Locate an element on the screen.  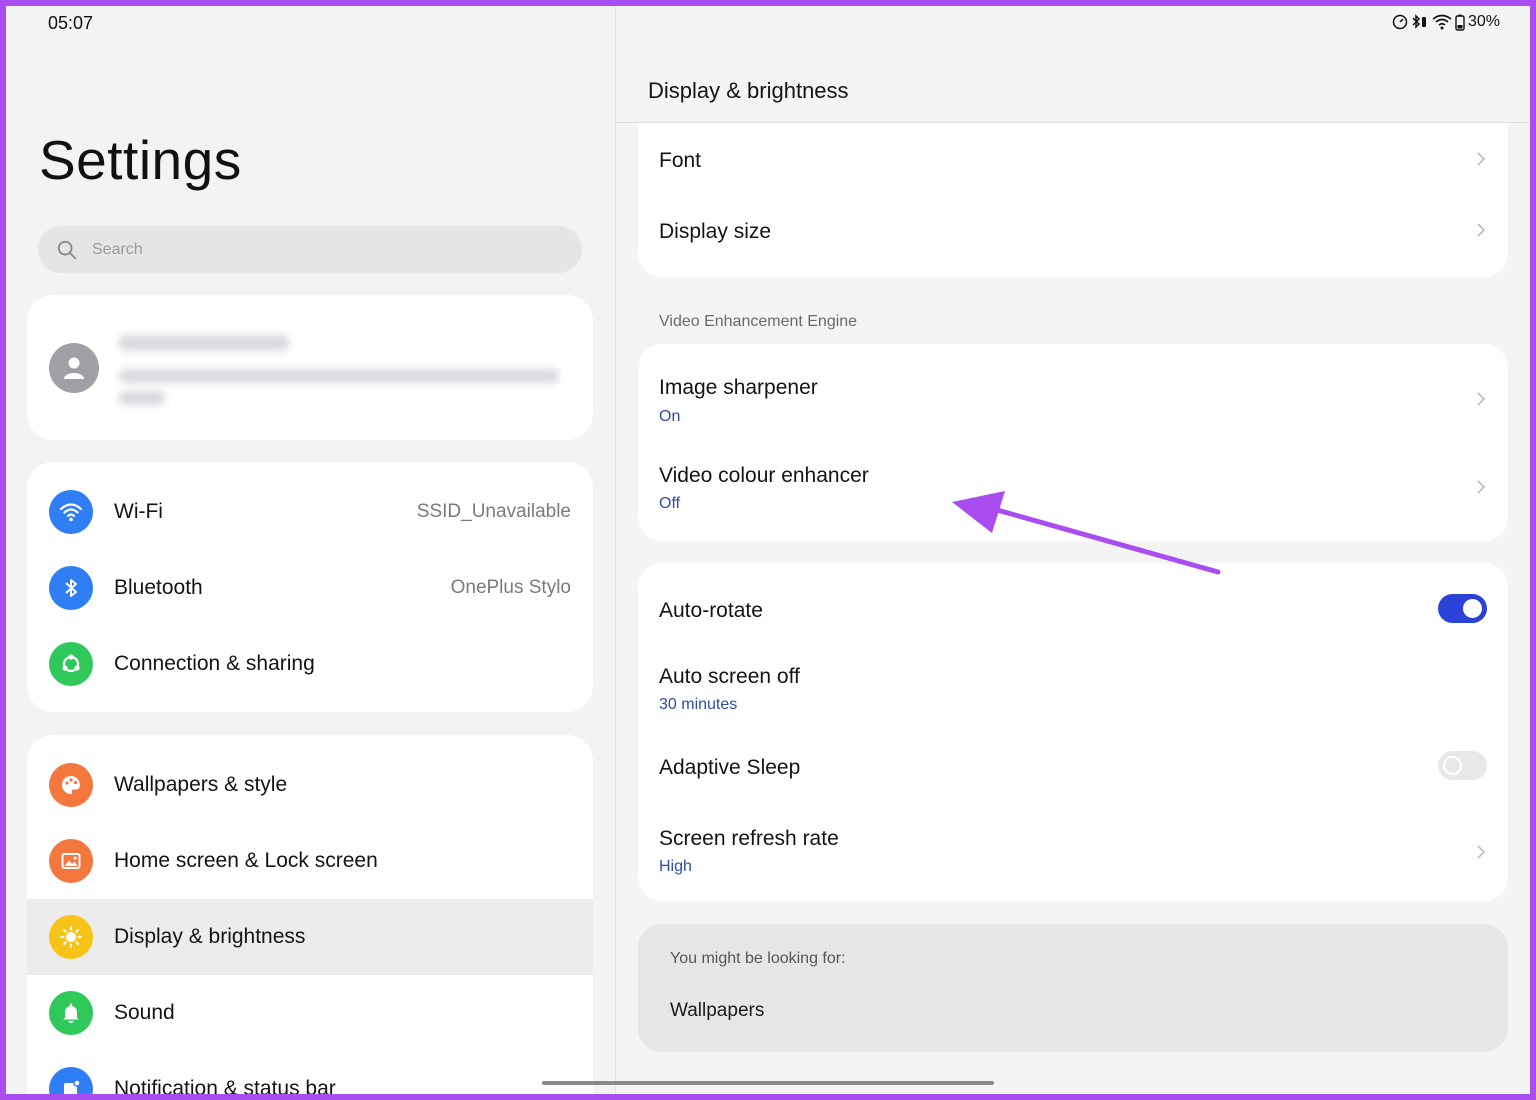
sidebar-item-wallpapers: Wallpapers & style is located at coordinates (310, 785).